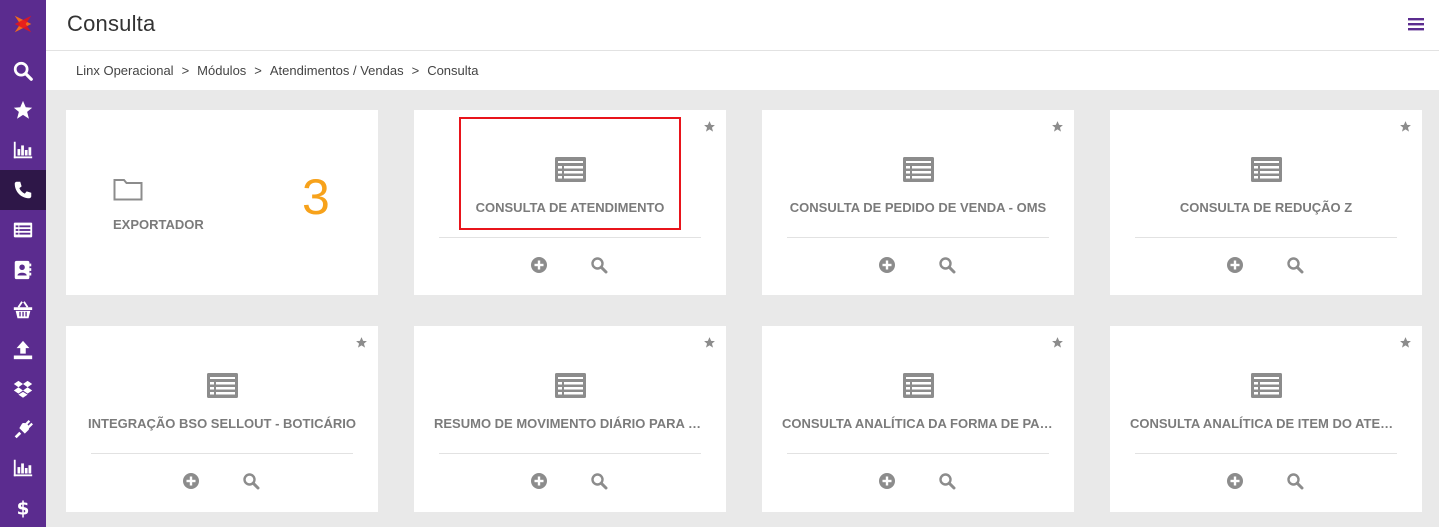  Describe the element at coordinates (316, 197) in the screenshot. I see `exporter-count: 3` at that location.